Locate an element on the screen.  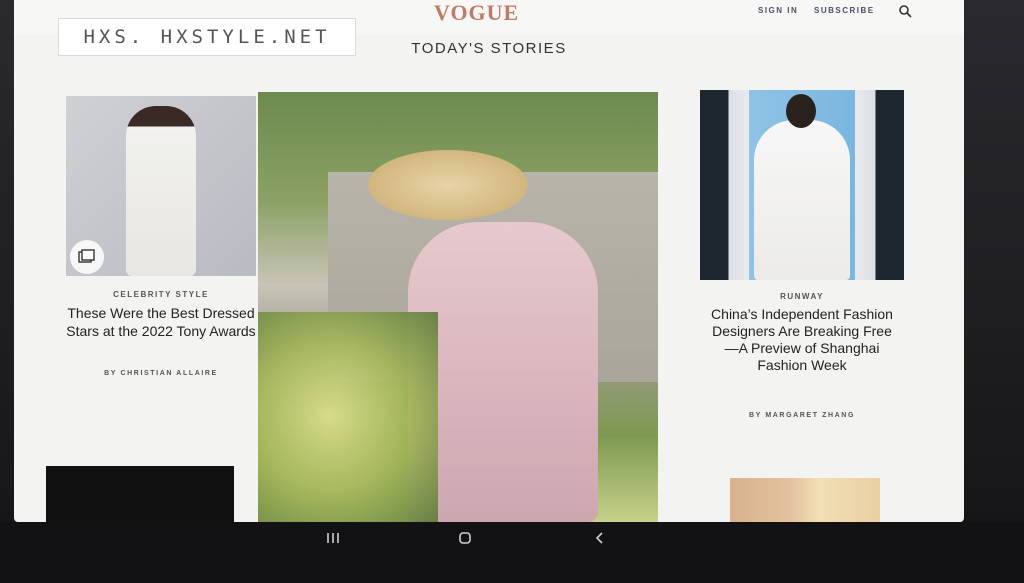
watermark: HXS. HXSTYLE.NET is located at coordinates (207, 37).